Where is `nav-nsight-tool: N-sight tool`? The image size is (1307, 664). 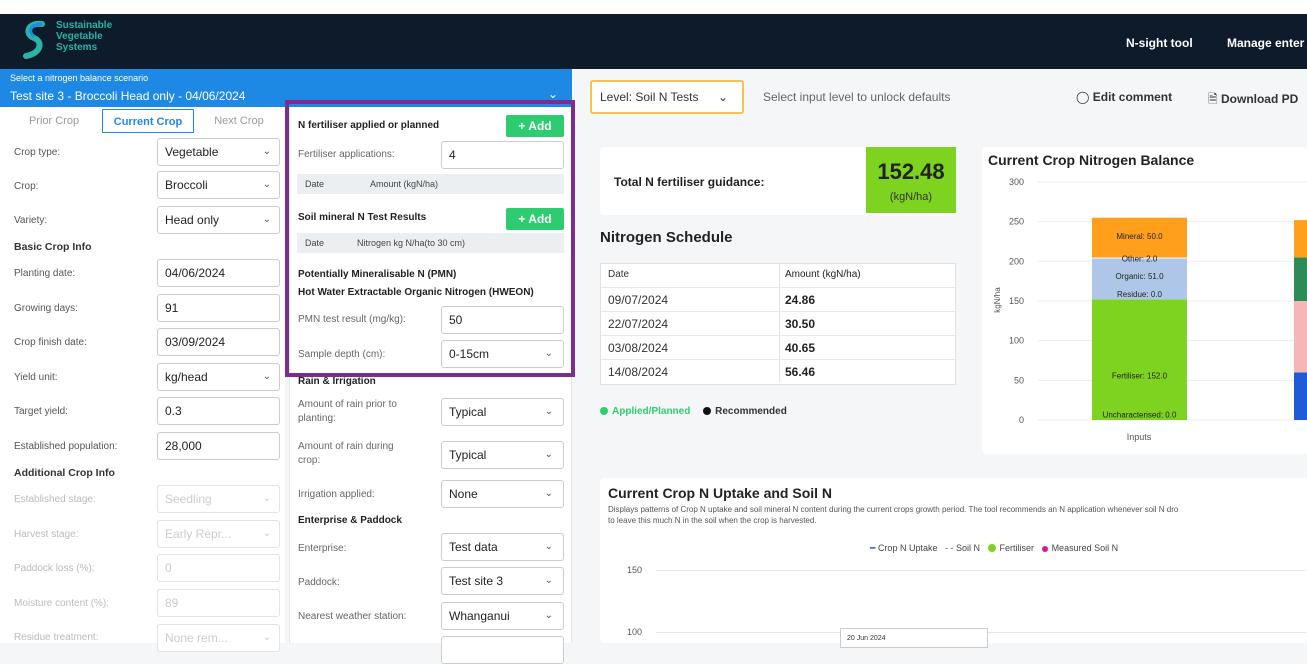
nav-nsight-tool: N-sight tool is located at coordinates (1159, 43).